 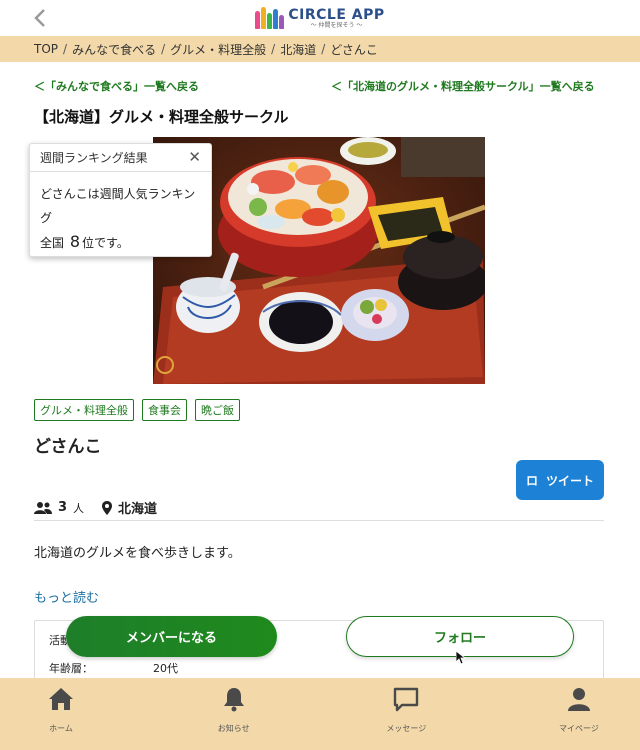 What do you see at coordinates (43, 18) in the screenshot?
I see `back-chevron-icon` at bounding box center [43, 18].